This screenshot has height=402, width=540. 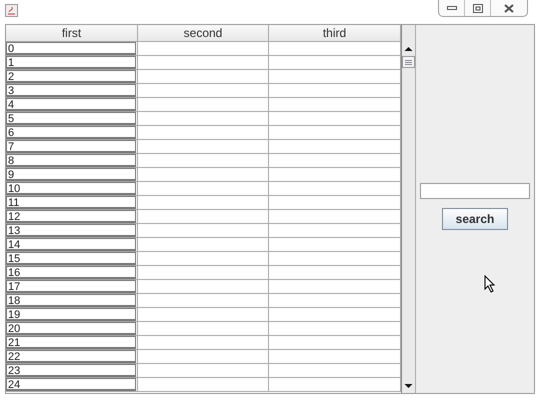 I want to click on close-icon, so click(x=509, y=8).